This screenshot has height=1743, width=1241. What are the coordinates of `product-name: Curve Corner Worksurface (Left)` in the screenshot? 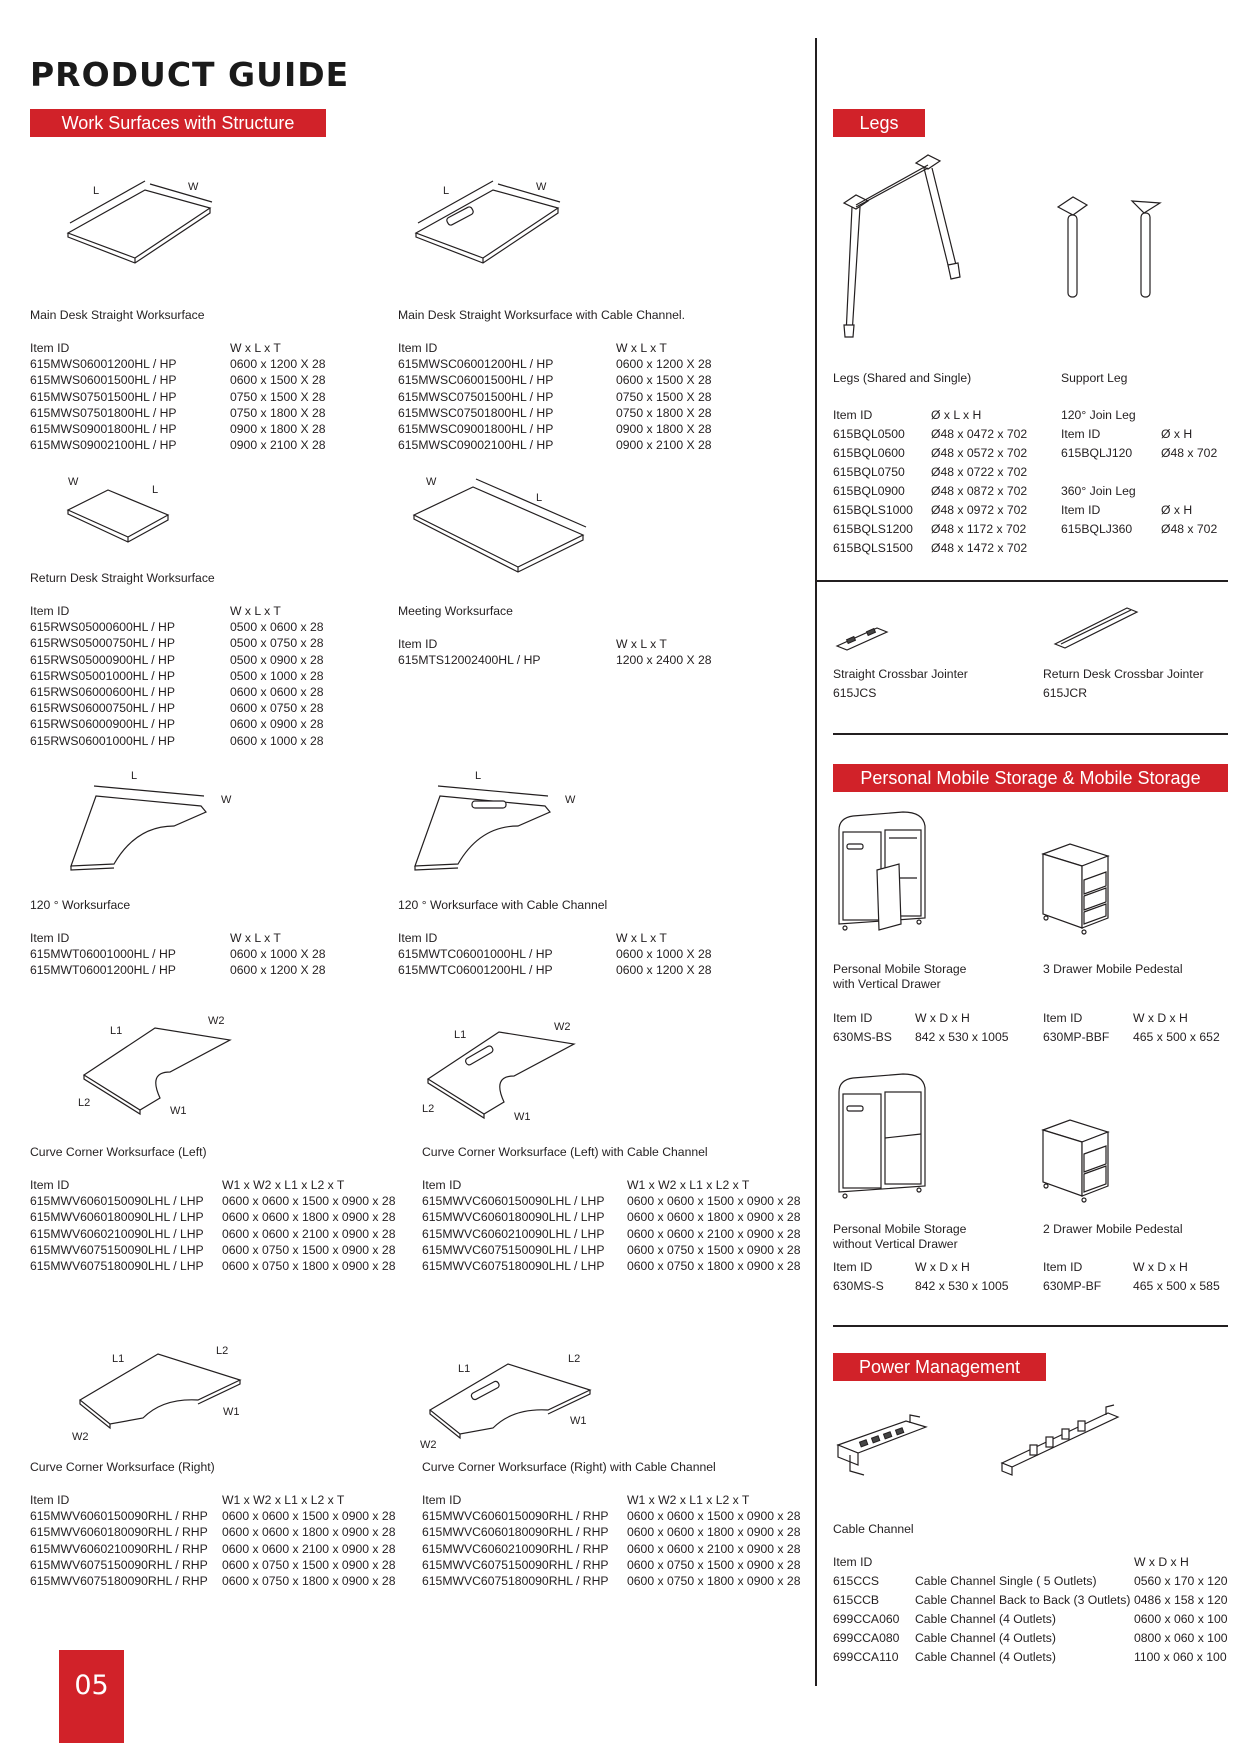 It's located at (118, 1152).